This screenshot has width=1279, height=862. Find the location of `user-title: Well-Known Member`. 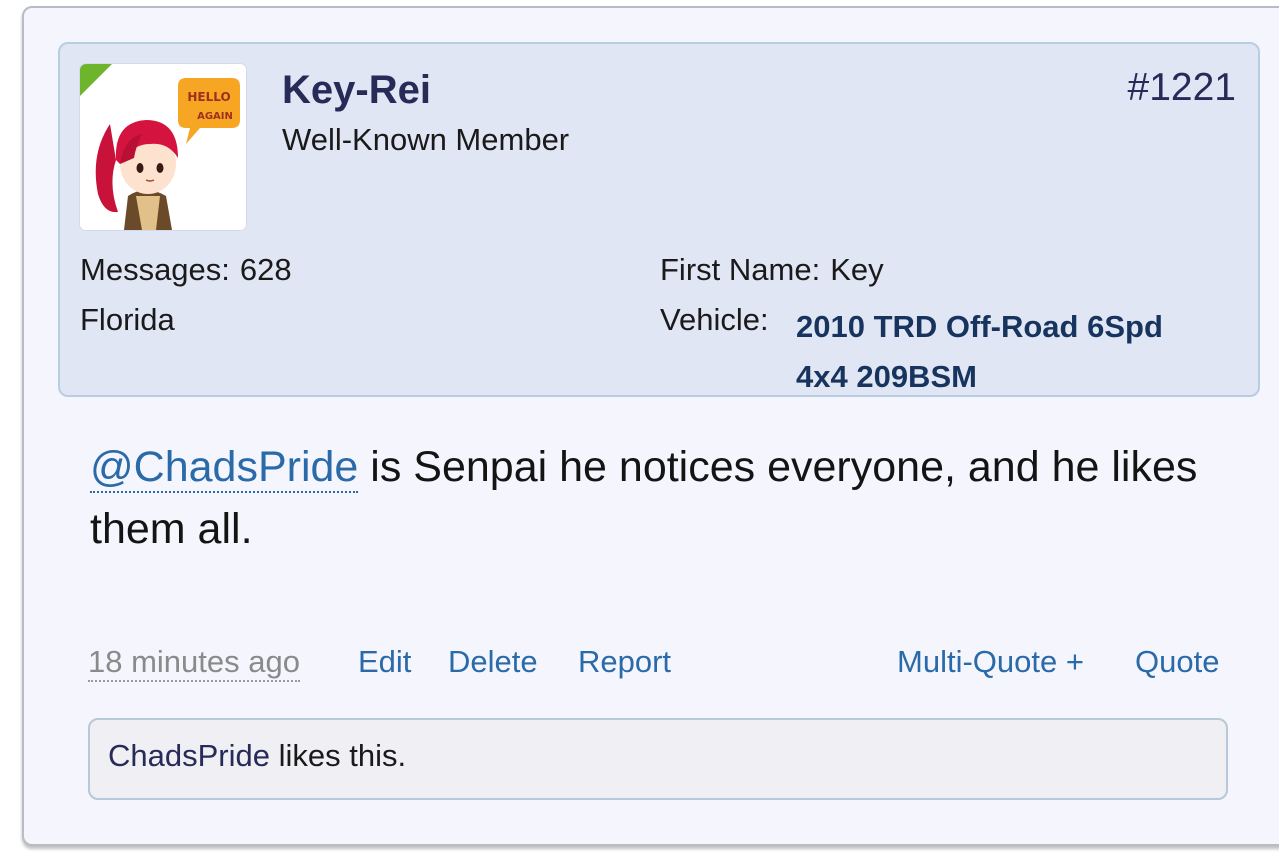

user-title: Well-Known Member is located at coordinates (426, 139).